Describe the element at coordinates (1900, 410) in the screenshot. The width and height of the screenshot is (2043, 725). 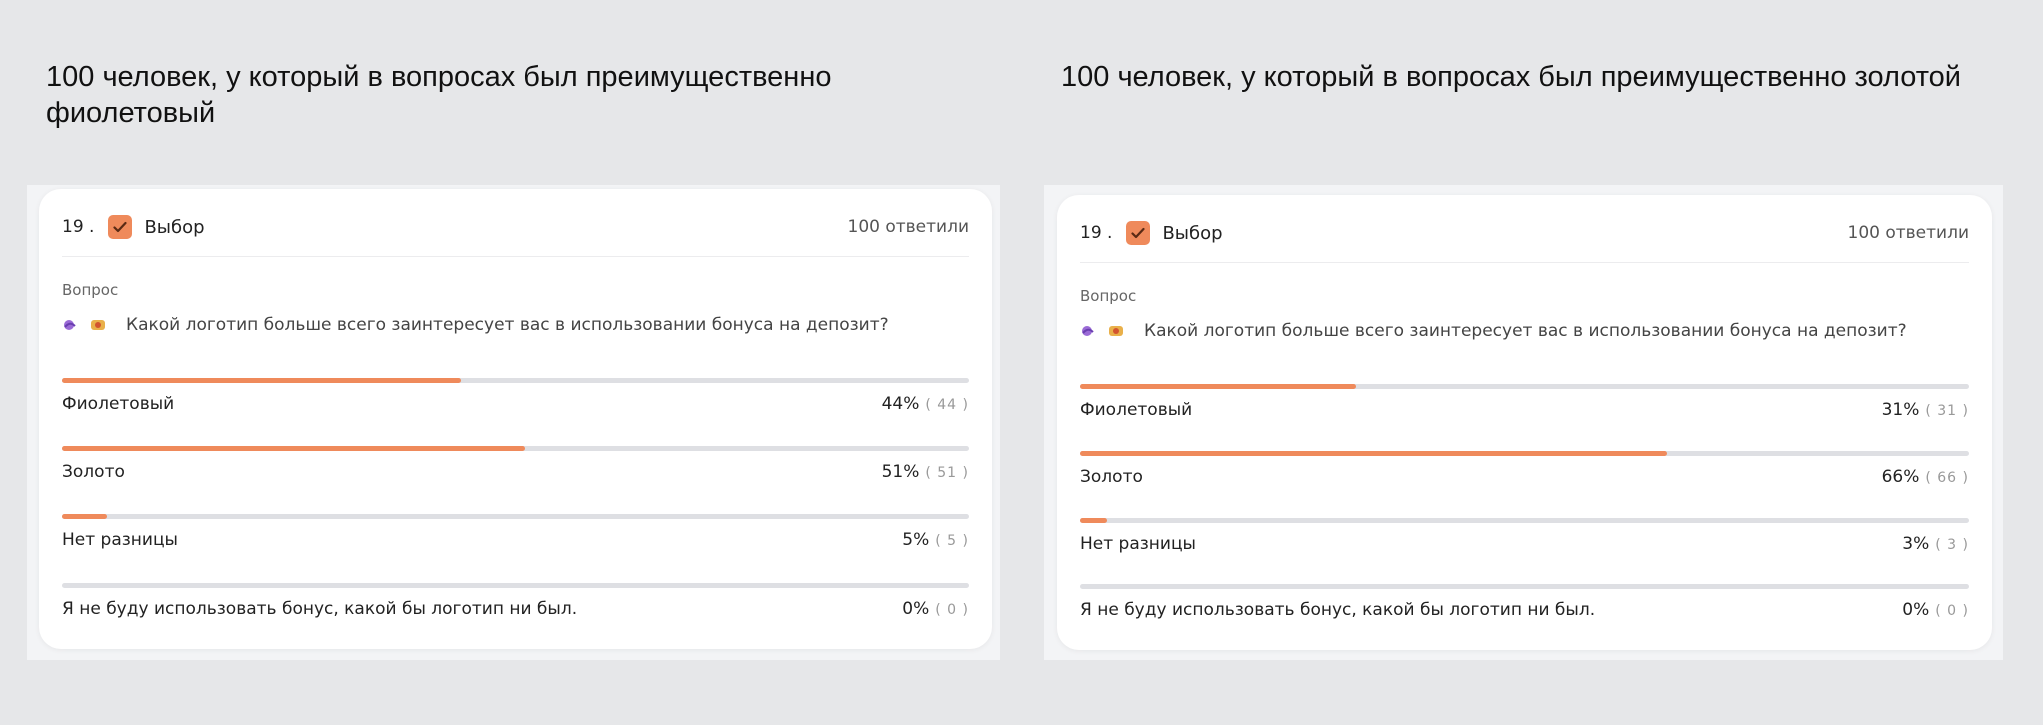
I see `option-percent: 31%` at that location.